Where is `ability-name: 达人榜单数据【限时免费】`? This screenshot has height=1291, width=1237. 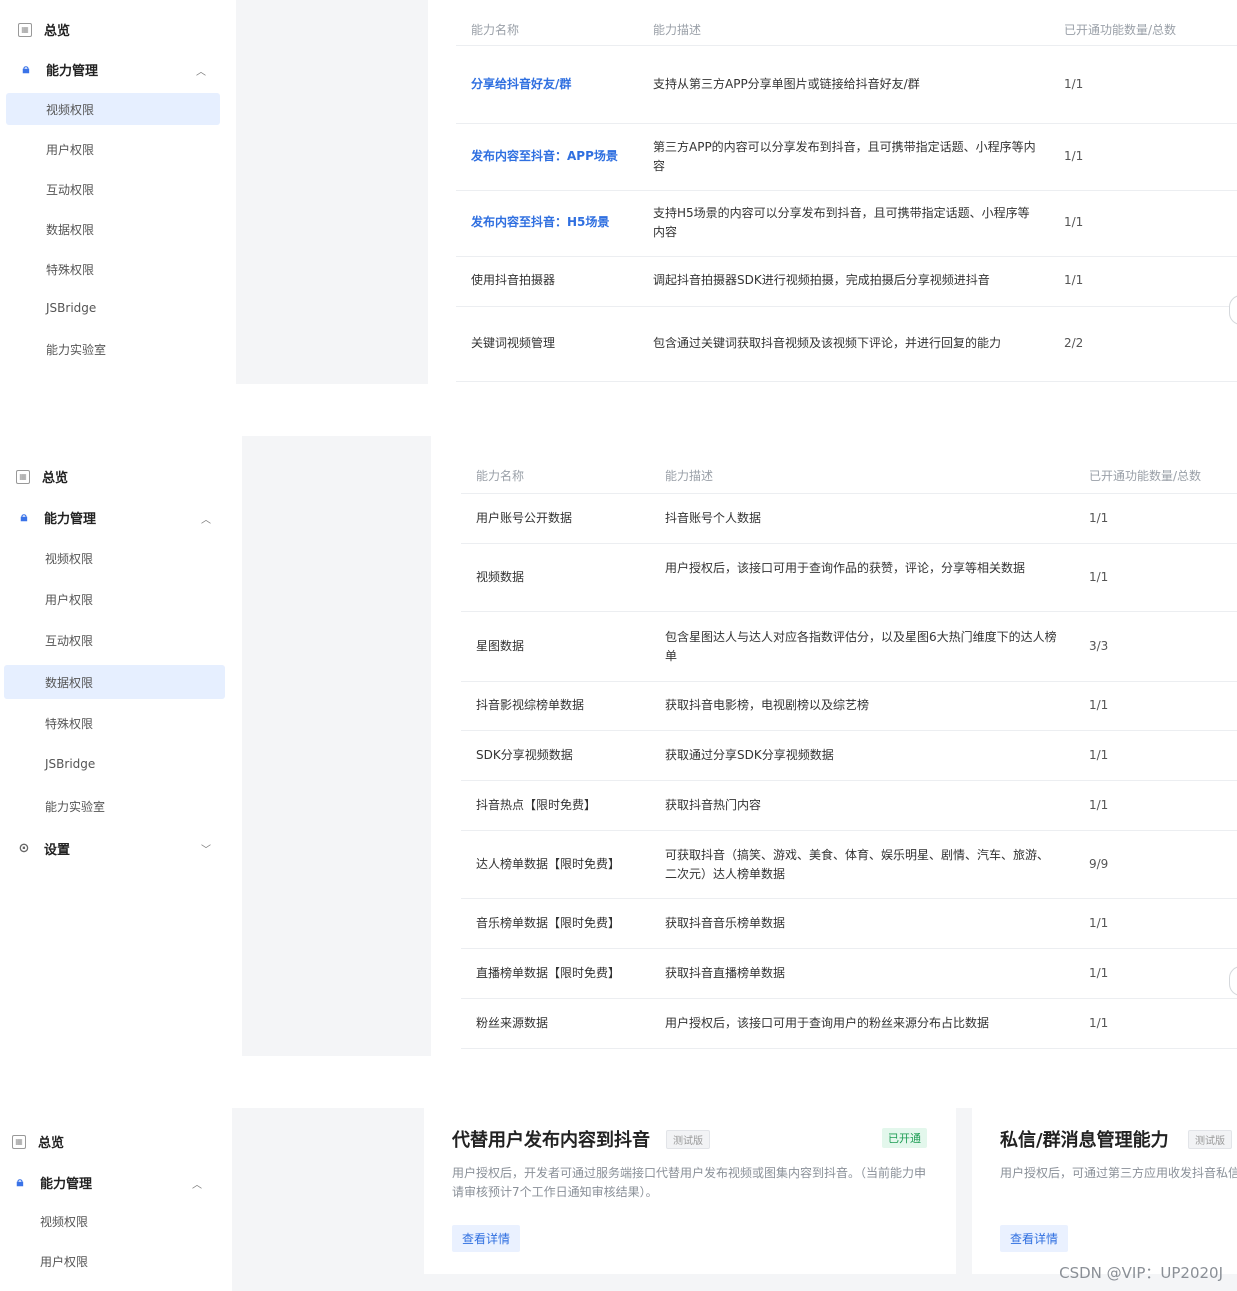 ability-name: 达人榜单数据【限时免费】 is located at coordinates (548, 864).